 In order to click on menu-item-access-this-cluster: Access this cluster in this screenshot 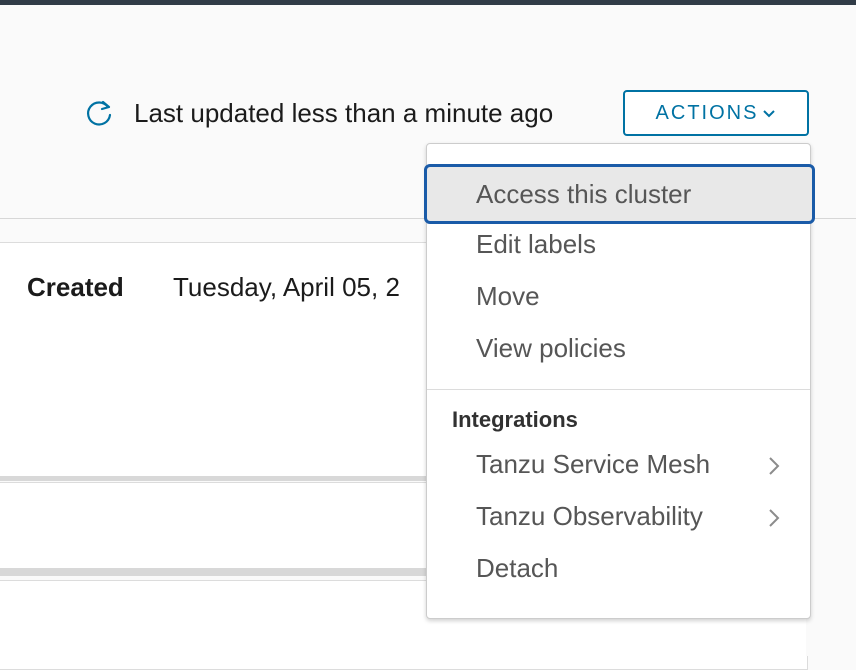, I will do `click(619, 194)`.